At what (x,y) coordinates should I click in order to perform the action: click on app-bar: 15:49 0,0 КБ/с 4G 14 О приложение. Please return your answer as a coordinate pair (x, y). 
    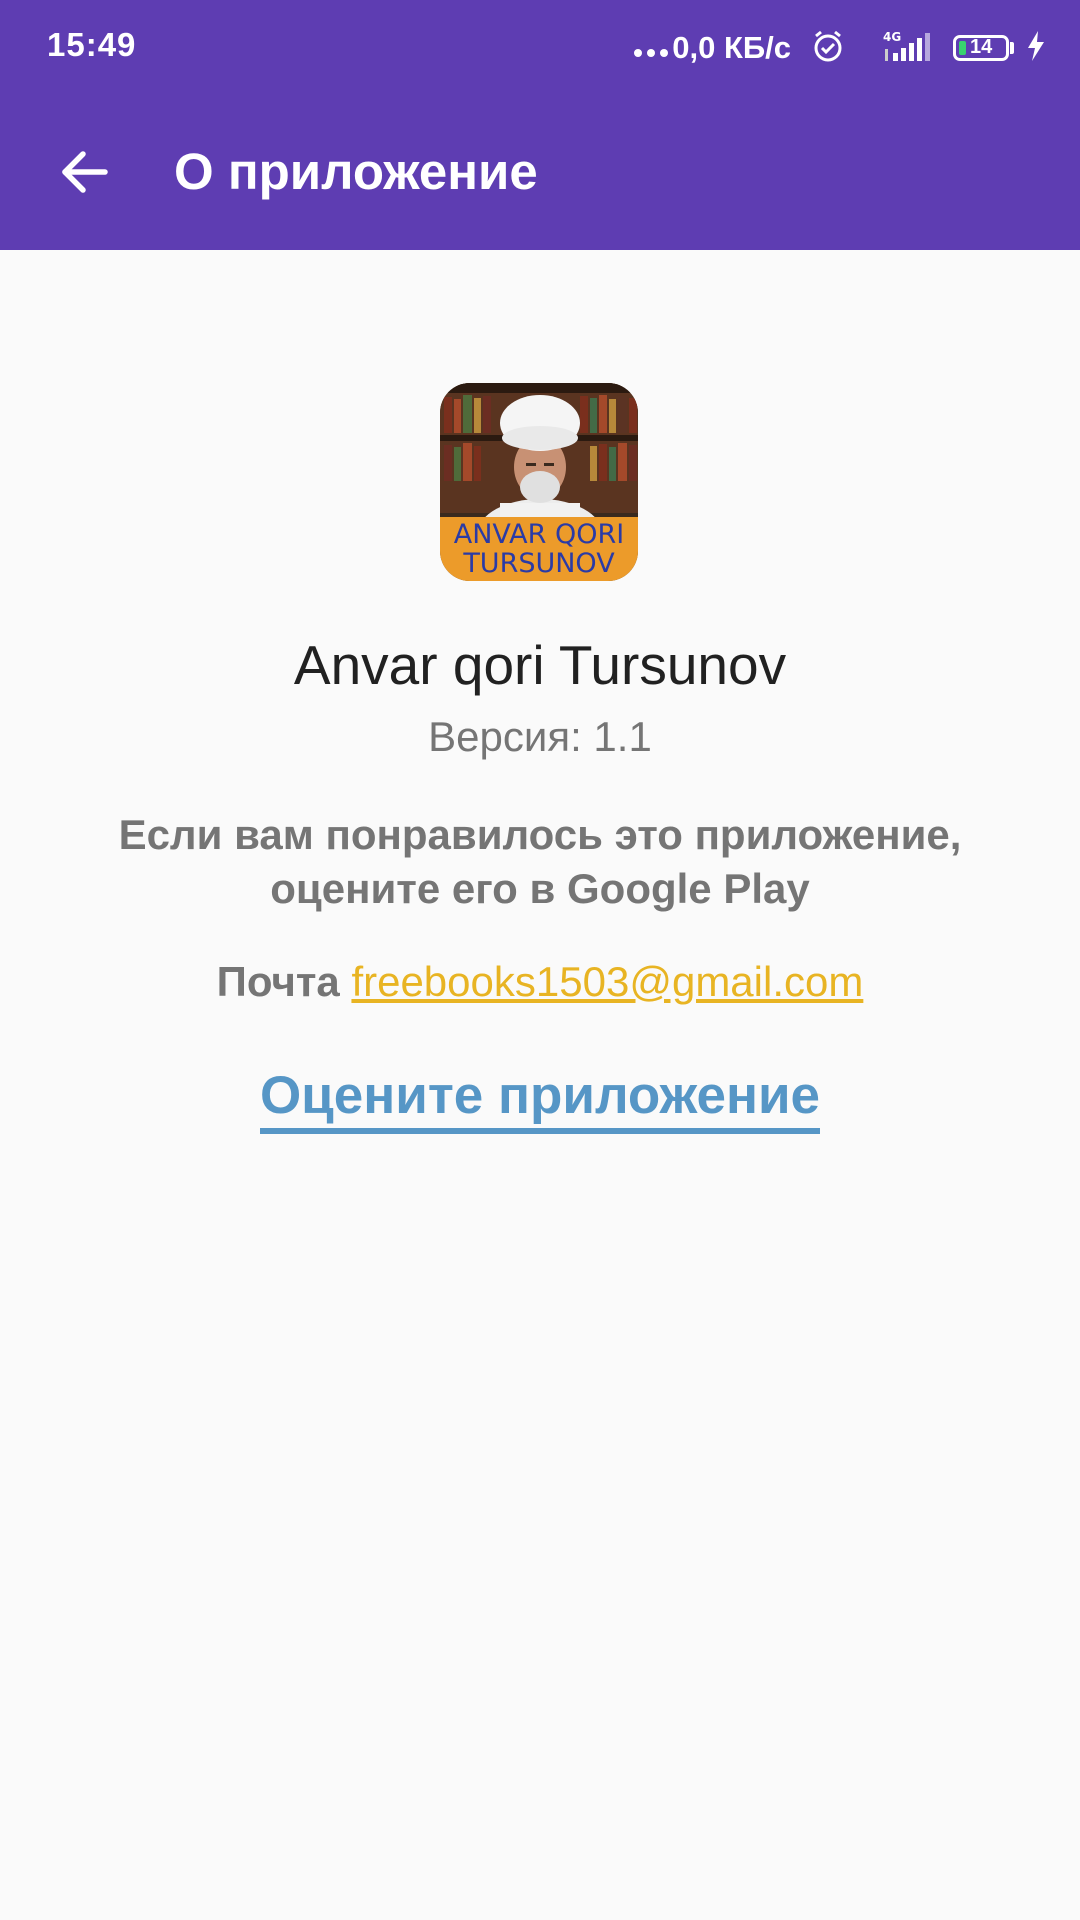
    Looking at the image, I should click on (540, 125).